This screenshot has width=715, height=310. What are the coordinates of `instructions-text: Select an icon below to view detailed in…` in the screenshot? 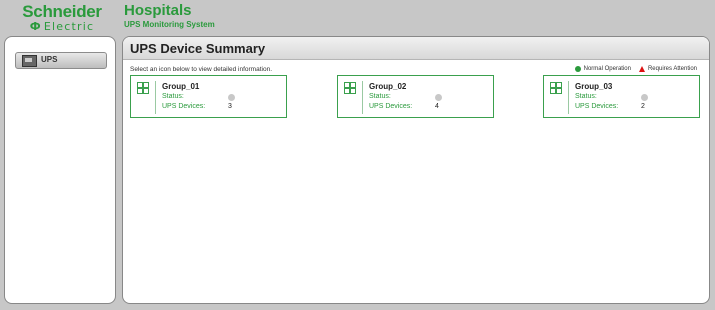 It's located at (201, 69).